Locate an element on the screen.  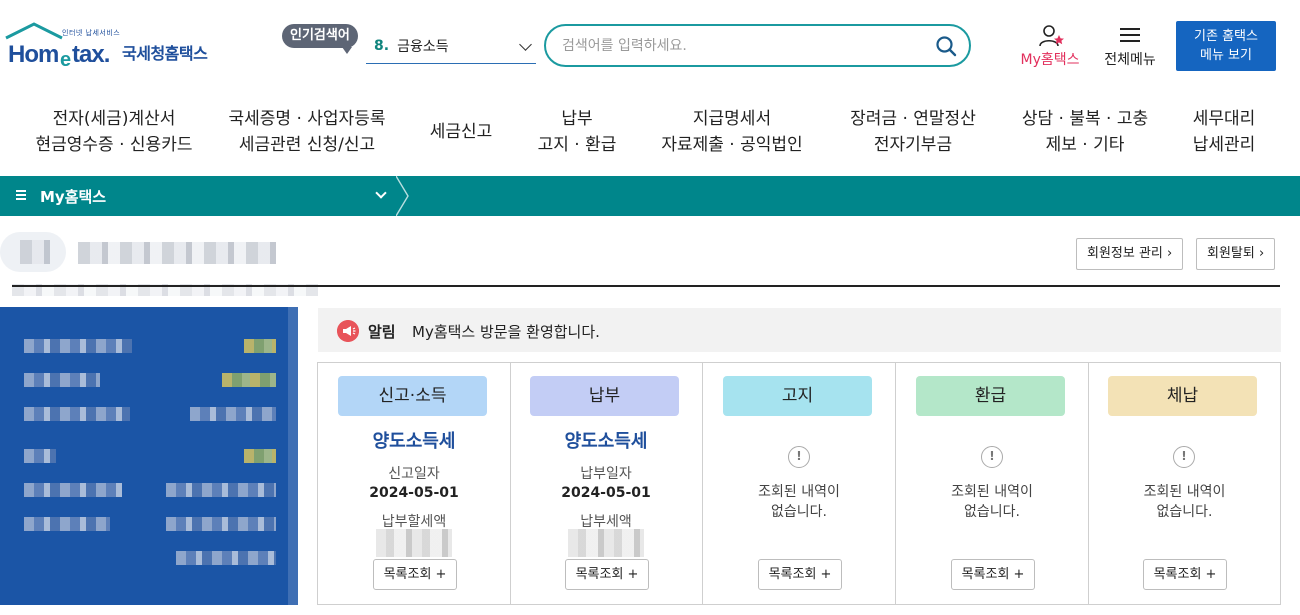
gnb-line1: 세금신고 is located at coordinates (461, 132).